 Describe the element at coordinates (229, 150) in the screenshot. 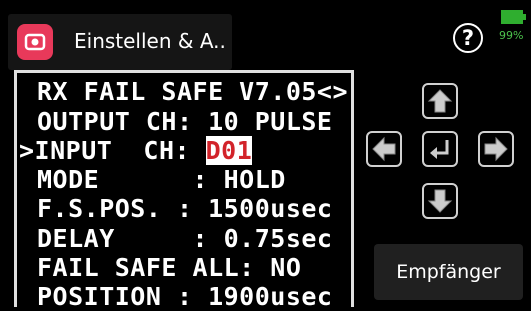

I see `input-ch-value: D01` at that location.